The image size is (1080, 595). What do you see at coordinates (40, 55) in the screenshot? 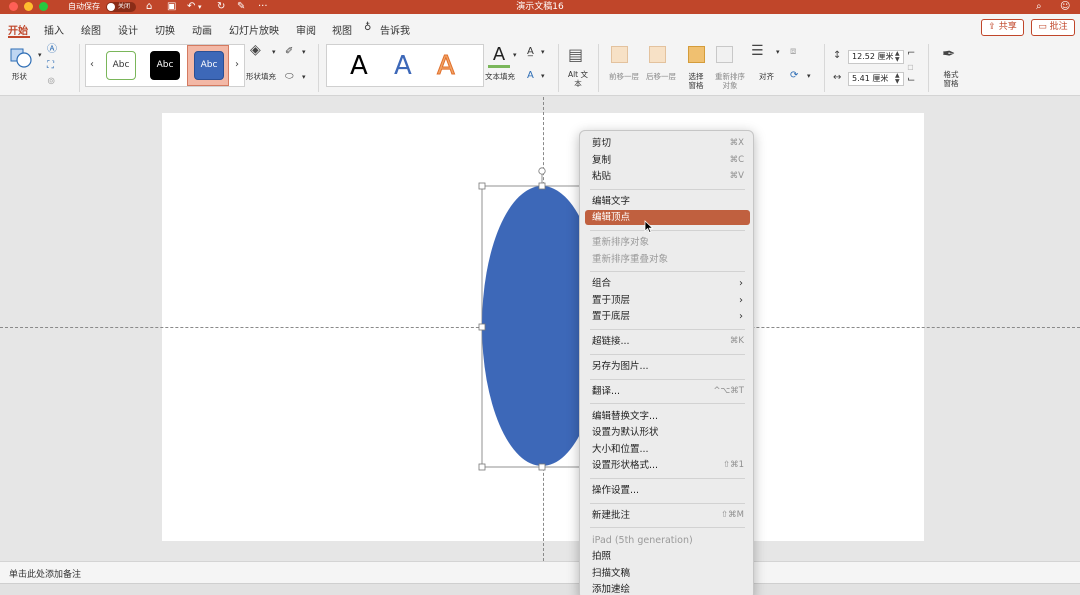
I see `shapes-dropdown-icon: ▾` at bounding box center [40, 55].